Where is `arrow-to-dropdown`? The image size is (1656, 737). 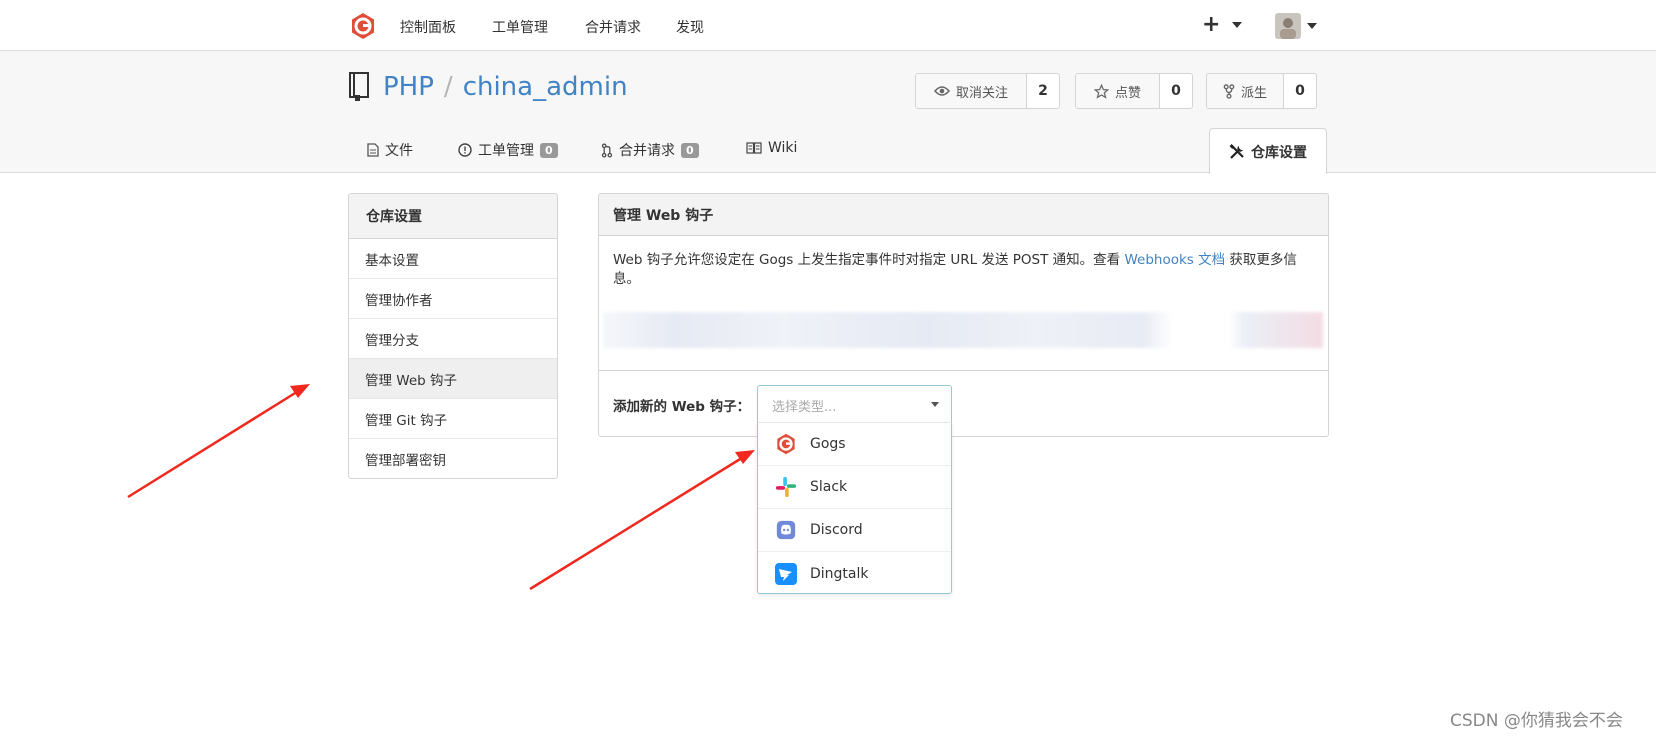 arrow-to-dropdown is located at coordinates (642, 520).